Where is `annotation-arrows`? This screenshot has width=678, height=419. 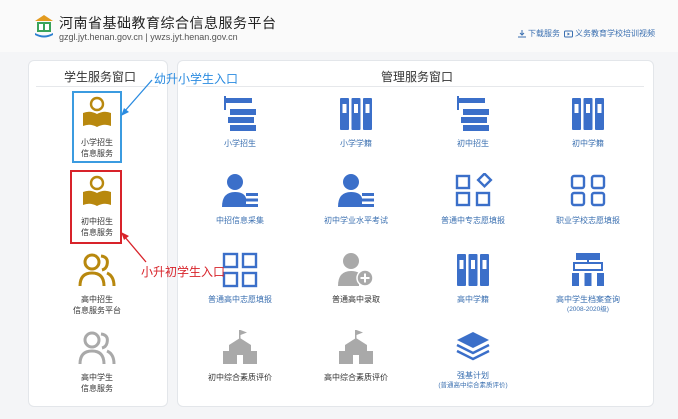 annotation-arrows is located at coordinates (137, 171).